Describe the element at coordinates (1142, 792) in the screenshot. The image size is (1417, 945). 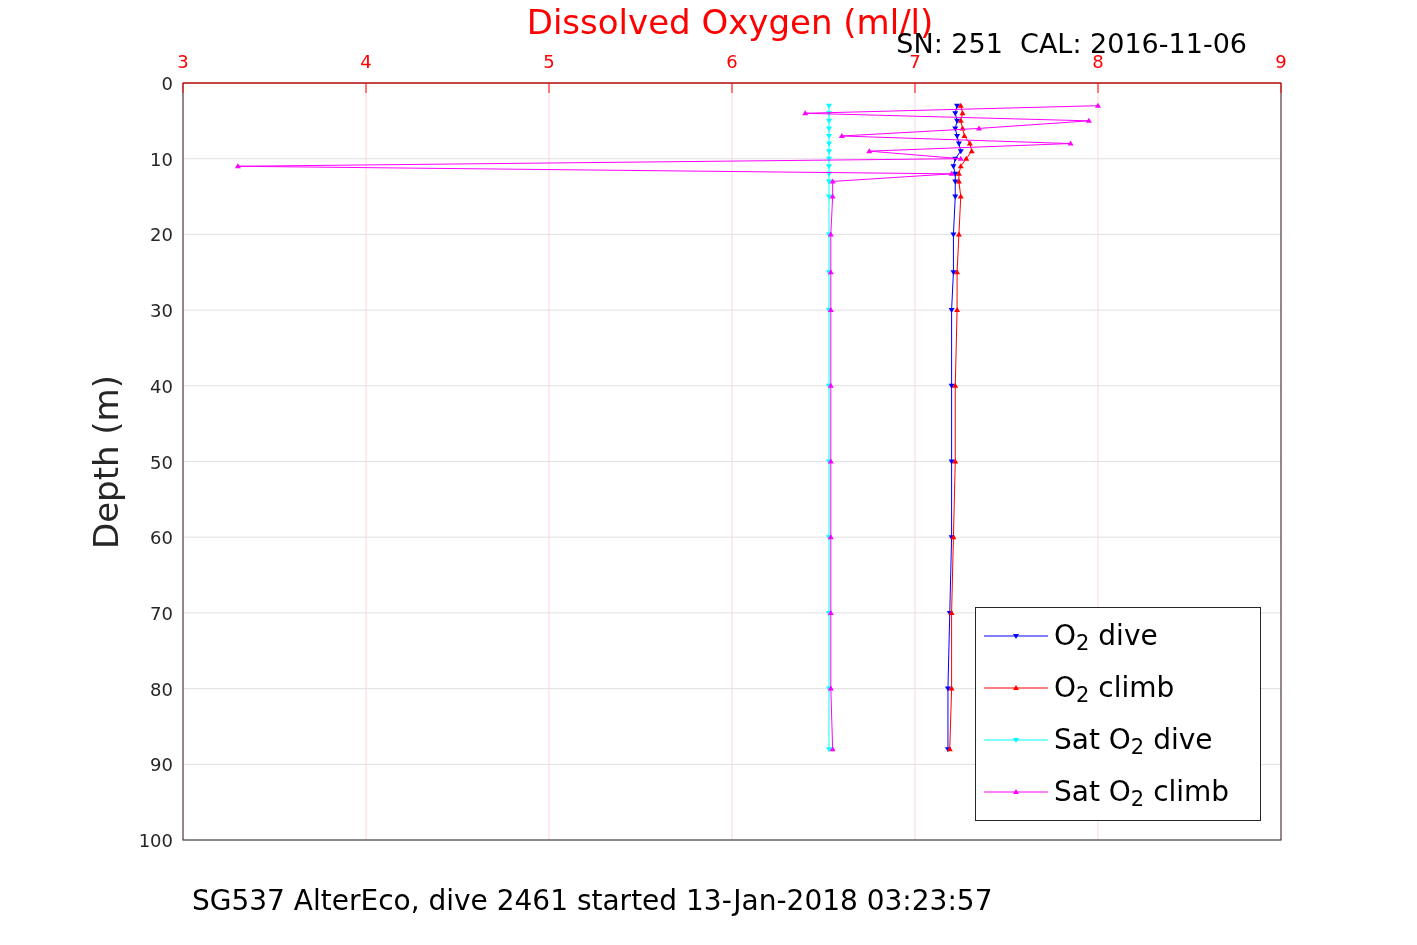
I see `legend-label: Sat O$_{2}$ climb` at that location.